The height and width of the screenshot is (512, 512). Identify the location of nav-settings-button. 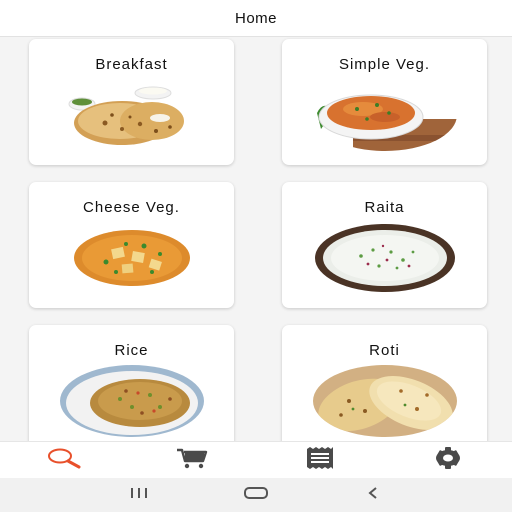
(448, 460).